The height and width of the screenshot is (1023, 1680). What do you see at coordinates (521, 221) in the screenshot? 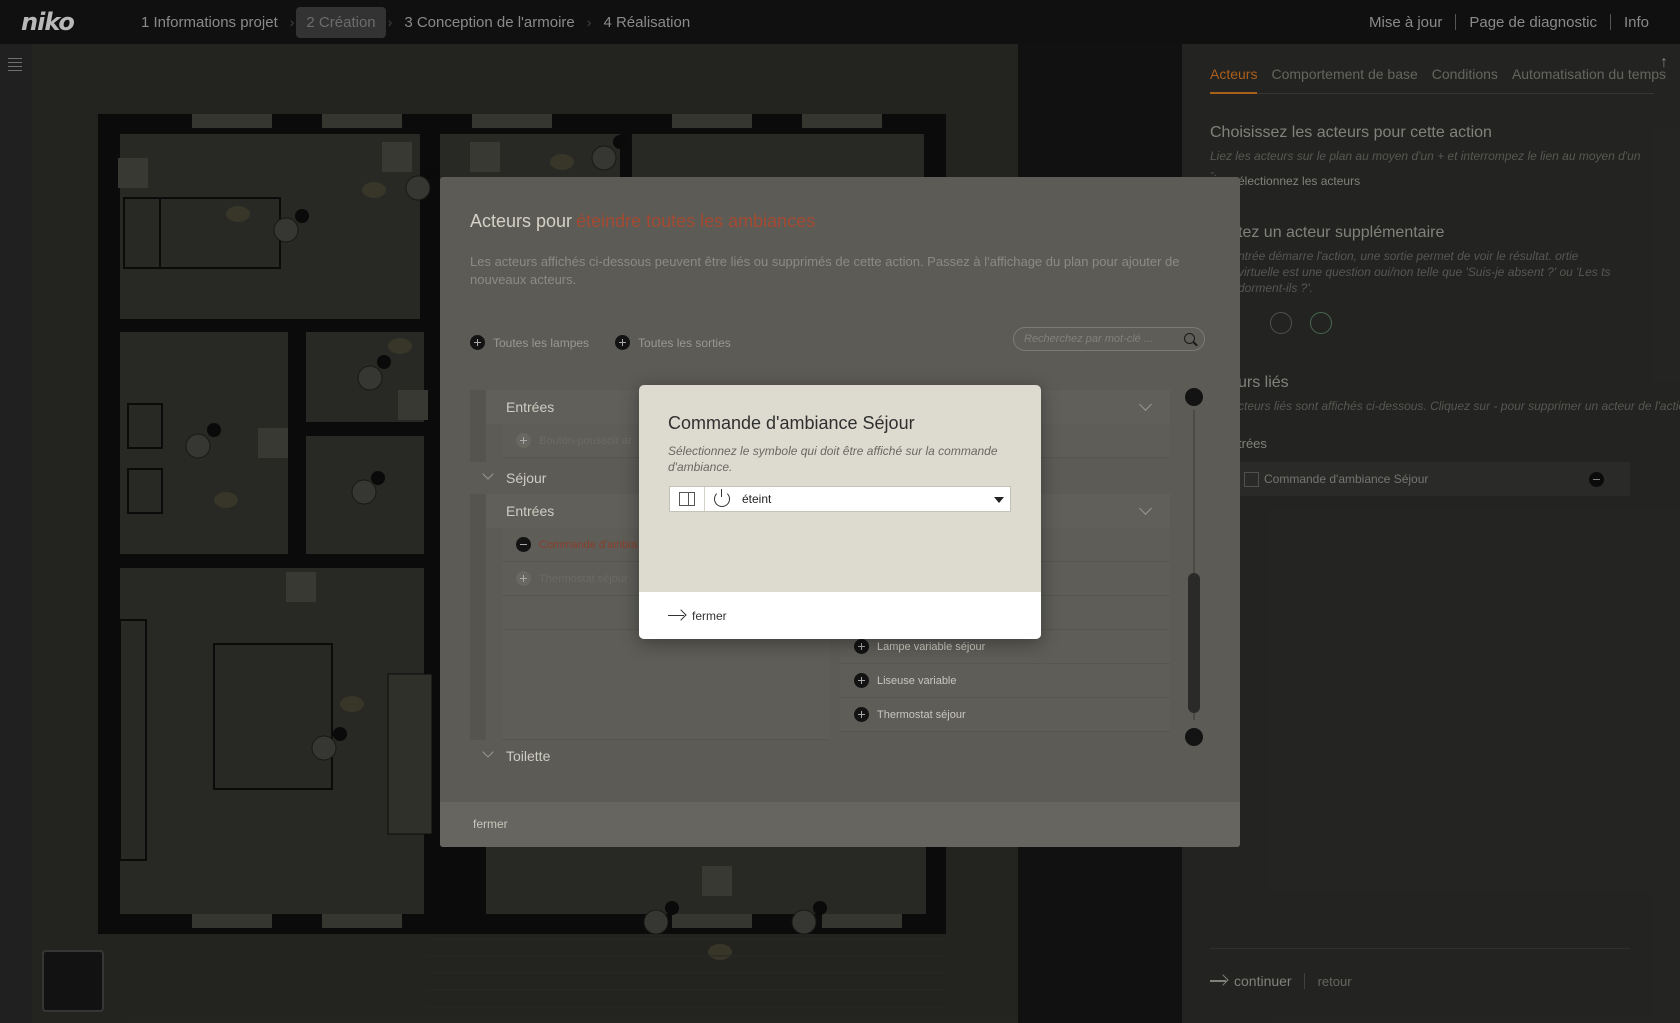
I see `dialog-title-prefix: Acteurs pour` at bounding box center [521, 221].